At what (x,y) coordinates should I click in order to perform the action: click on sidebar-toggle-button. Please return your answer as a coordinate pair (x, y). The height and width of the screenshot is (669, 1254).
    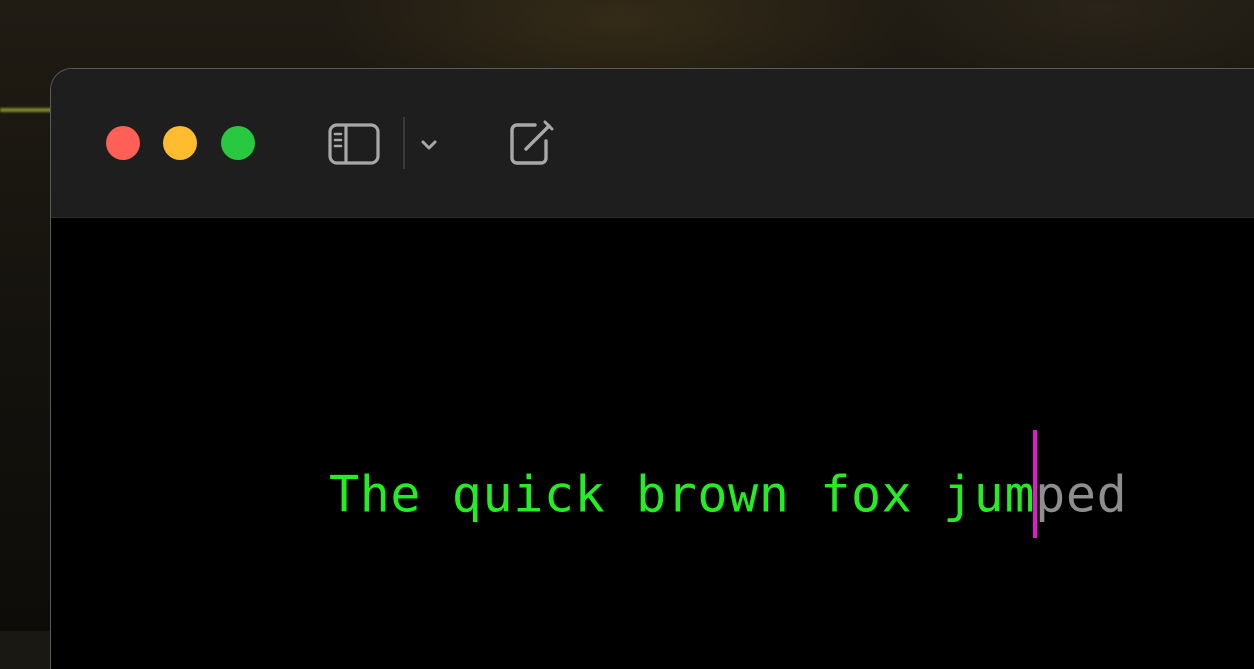
    Looking at the image, I should click on (354, 144).